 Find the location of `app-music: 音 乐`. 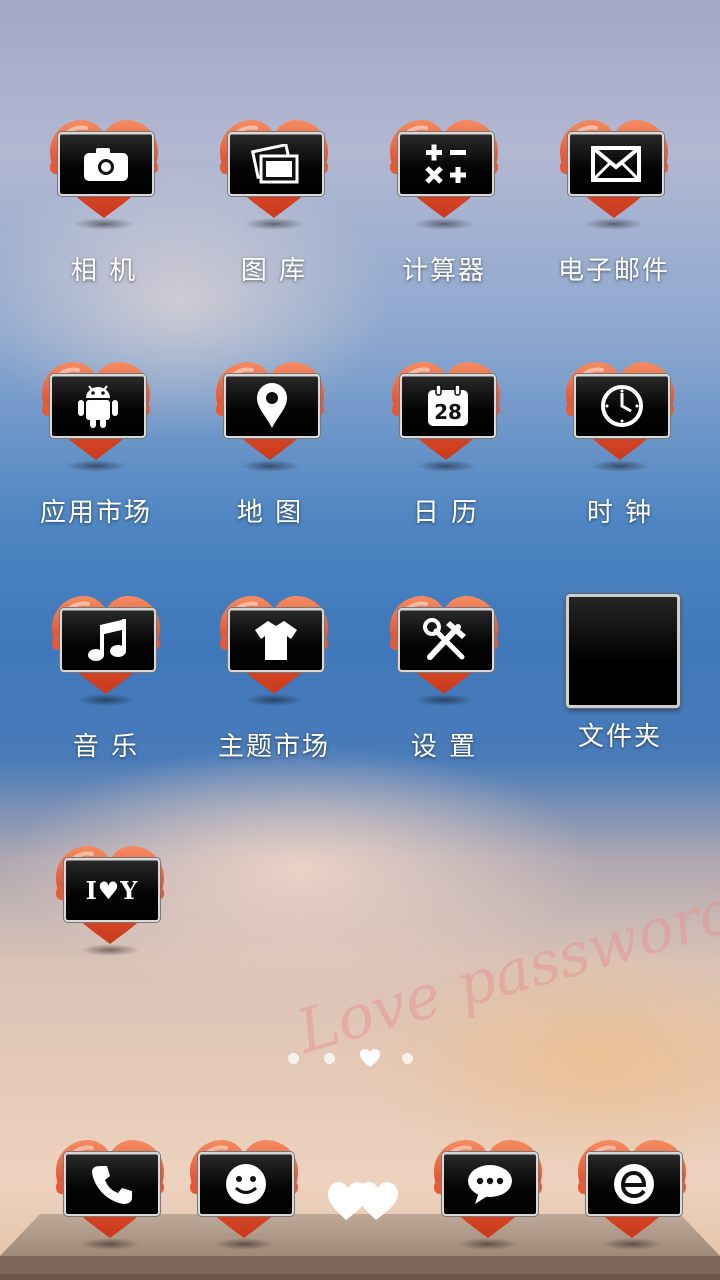

app-music: 音 乐 is located at coordinates (106, 678).